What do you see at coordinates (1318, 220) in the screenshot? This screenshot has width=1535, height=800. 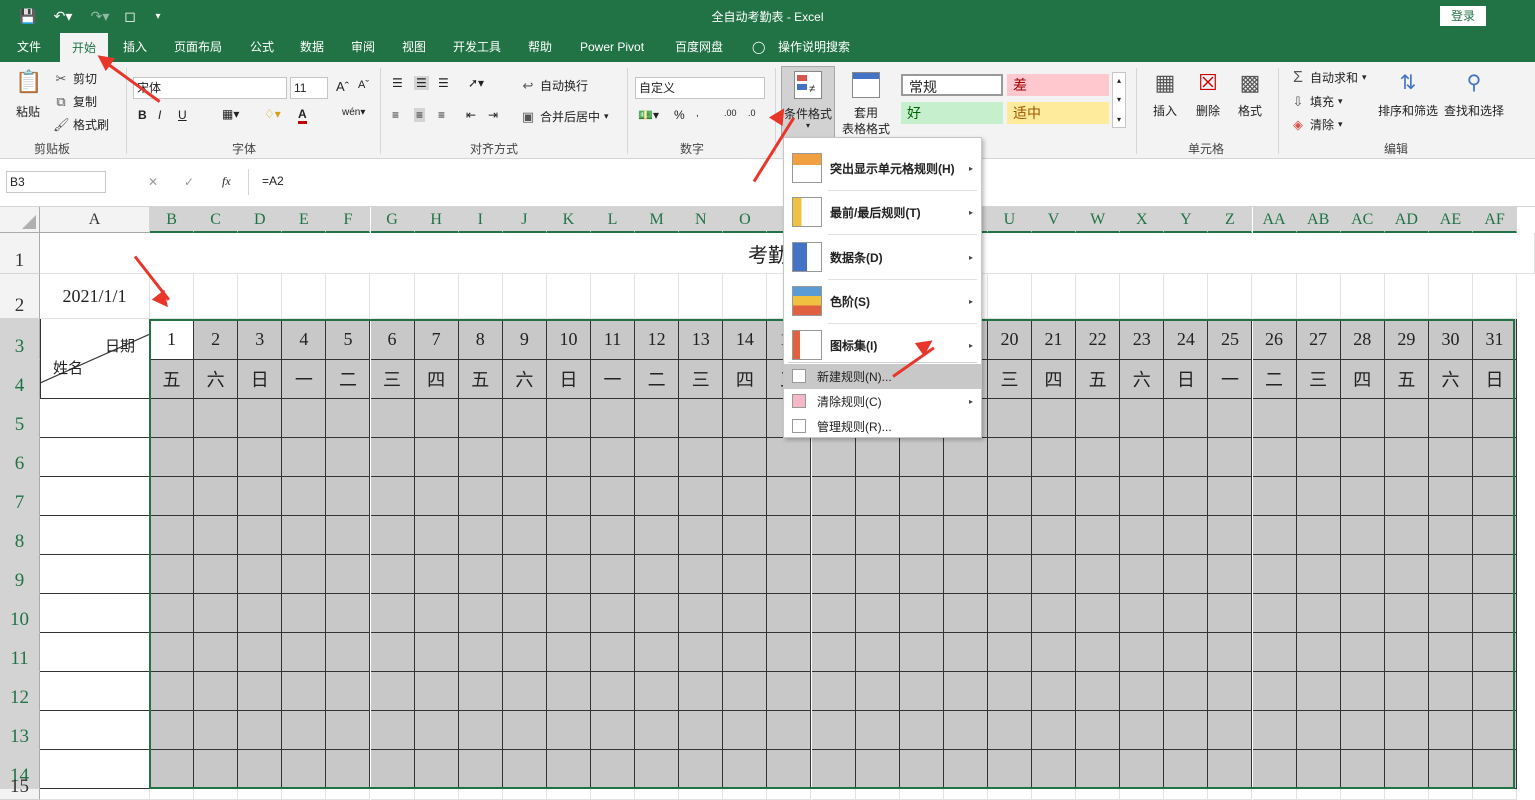 I see `column-header: AB` at bounding box center [1318, 220].